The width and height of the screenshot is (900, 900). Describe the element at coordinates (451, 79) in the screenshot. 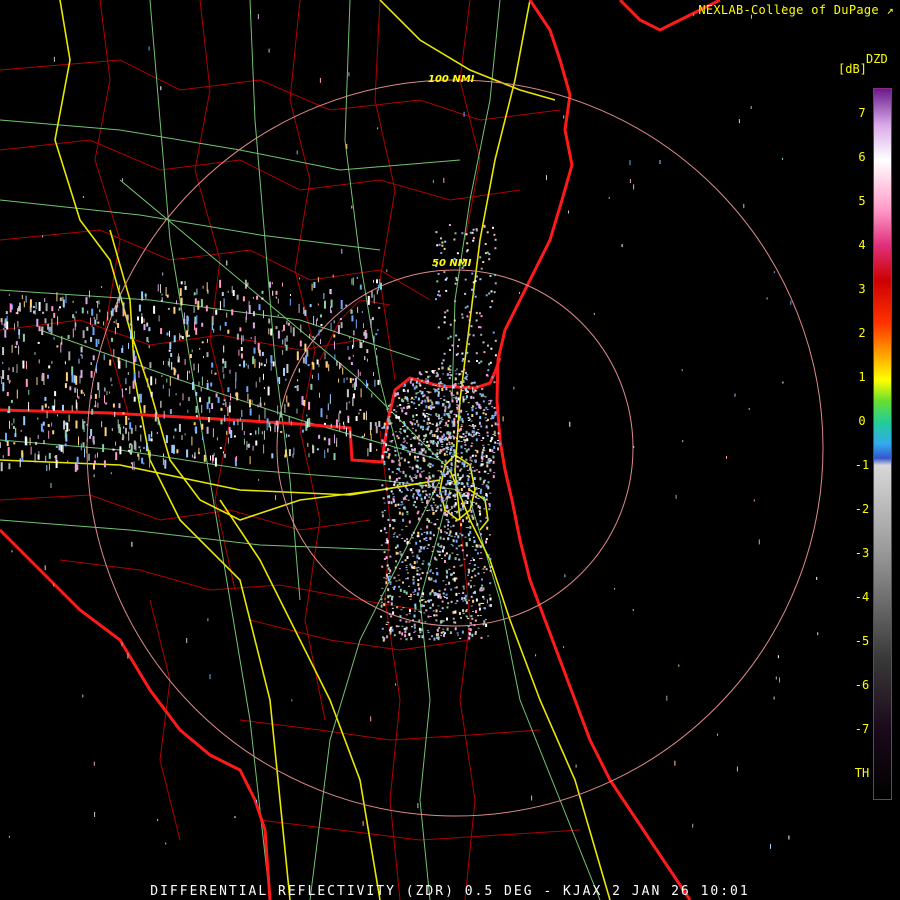

I see `ring-label-100: 100 NMI` at that location.